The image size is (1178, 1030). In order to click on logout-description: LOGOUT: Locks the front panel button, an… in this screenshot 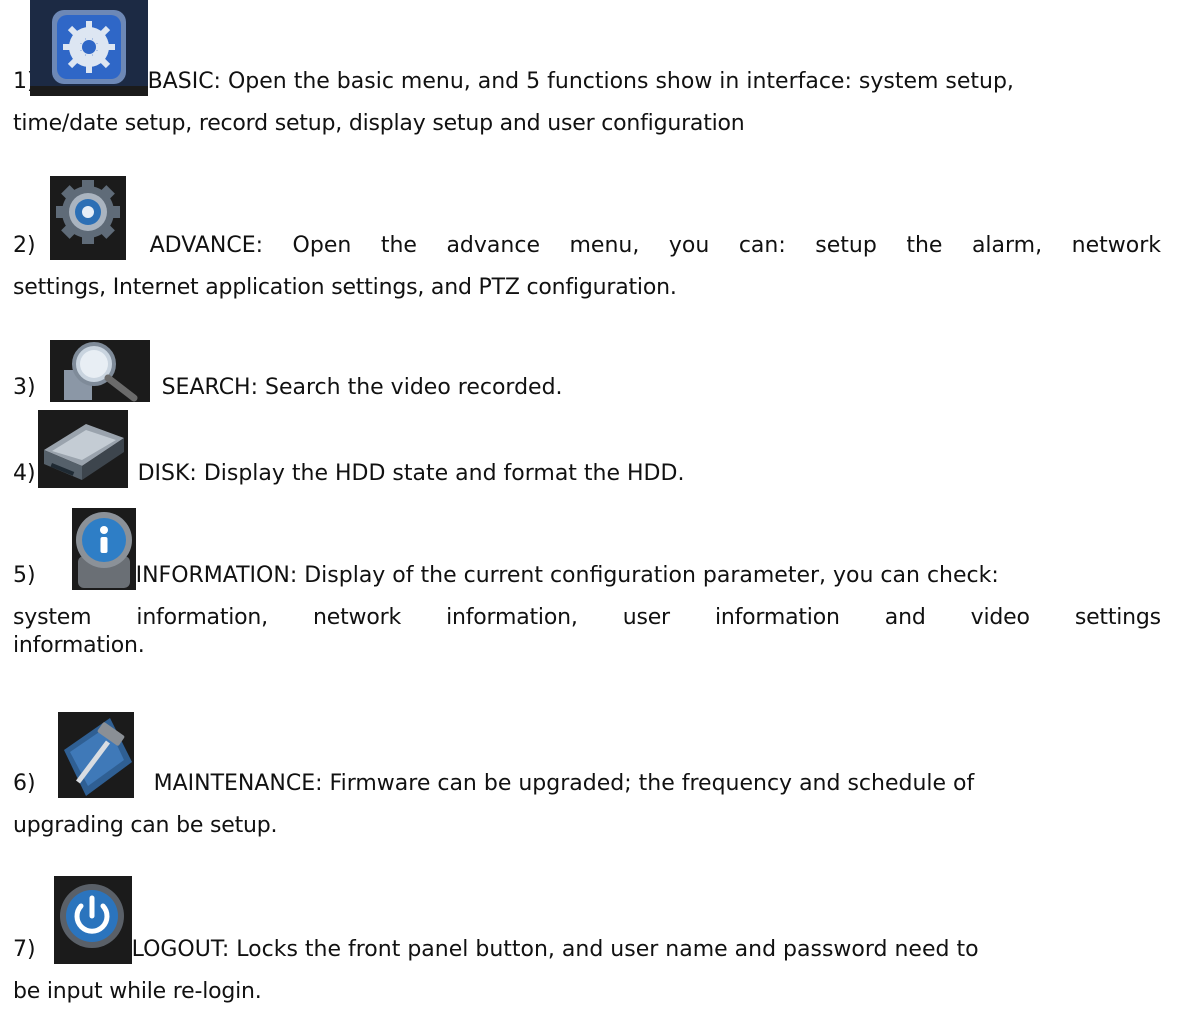, I will do `click(555, 949)`.